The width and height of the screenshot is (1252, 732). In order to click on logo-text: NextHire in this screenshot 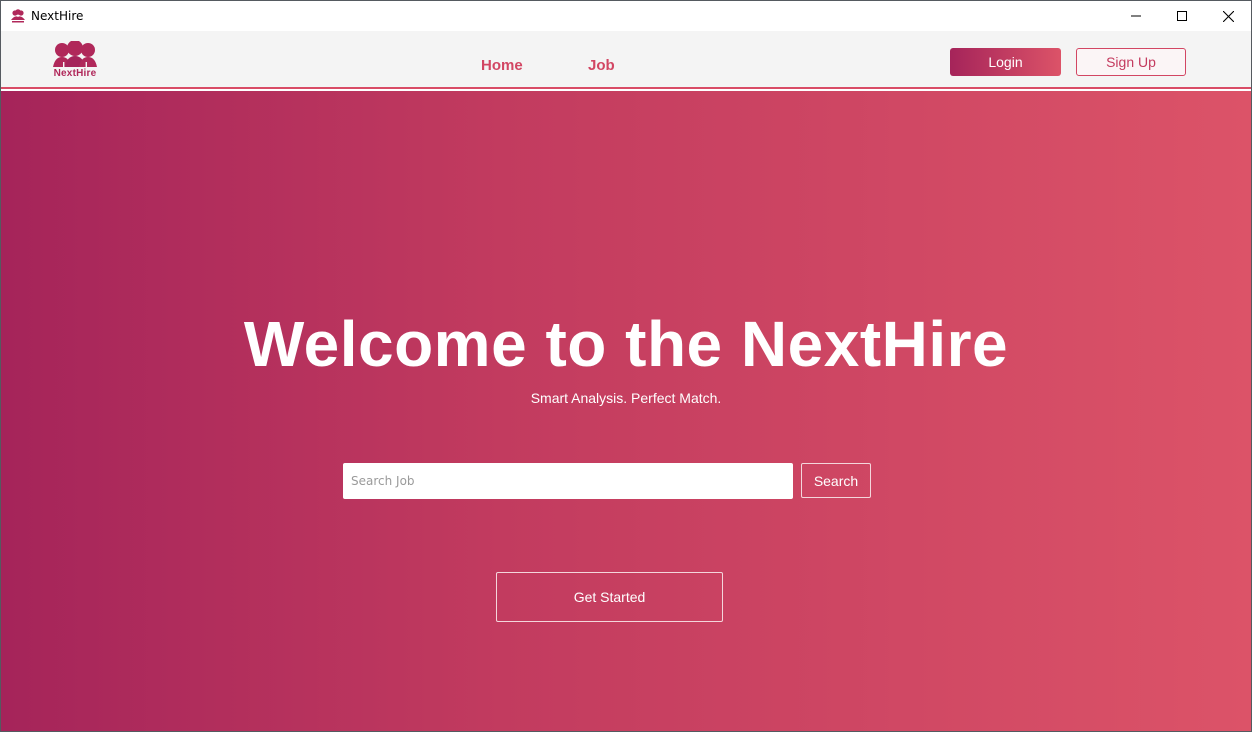, I will do `click(75, 73)`.